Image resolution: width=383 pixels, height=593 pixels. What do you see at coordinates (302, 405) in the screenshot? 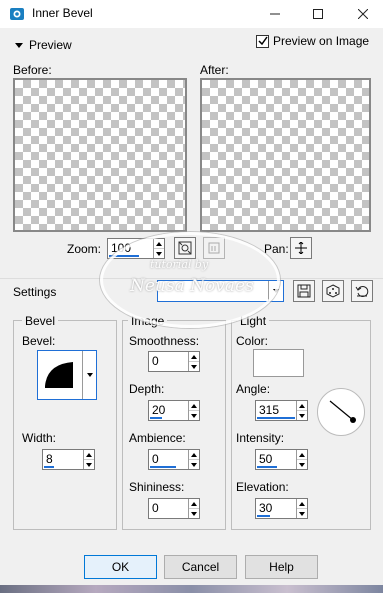
I see `angle-up-arrow` at bounding box center [302, 405].